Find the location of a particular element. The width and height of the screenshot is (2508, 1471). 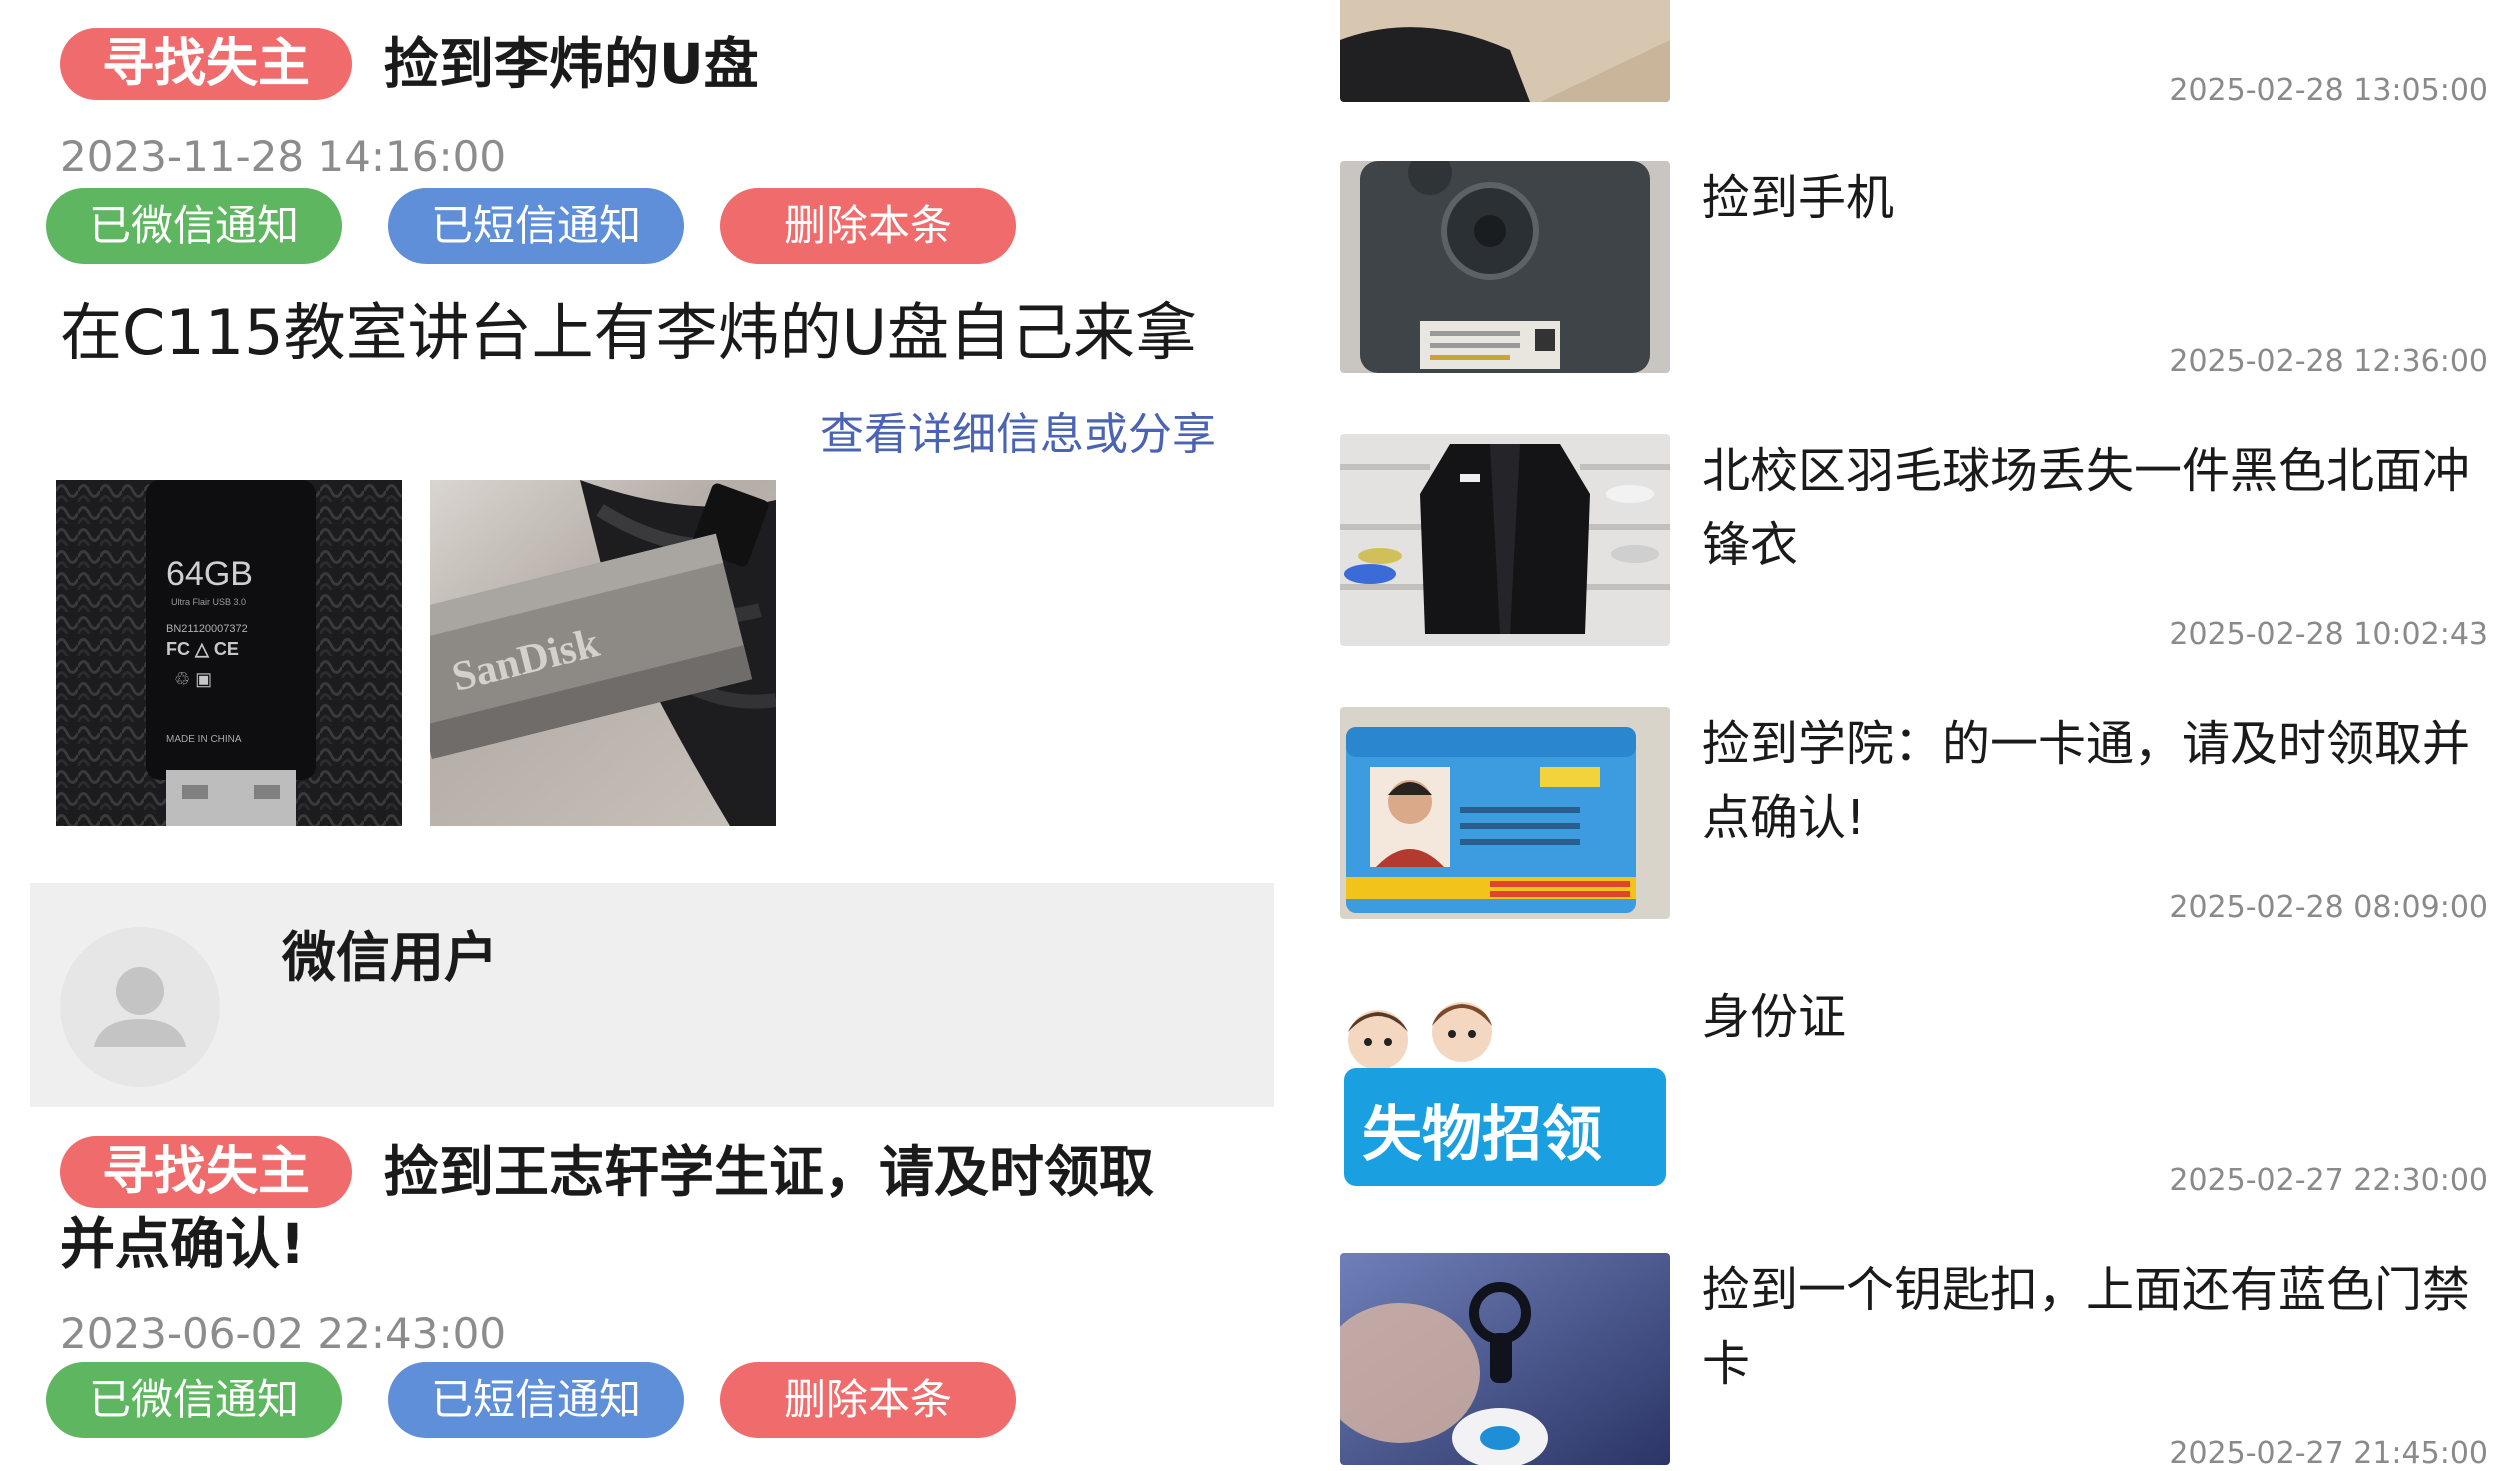

post-header: 寻找失主 捡到王志轩学生证，请及时领取并点确认! is located at coordinates (630, 1208).